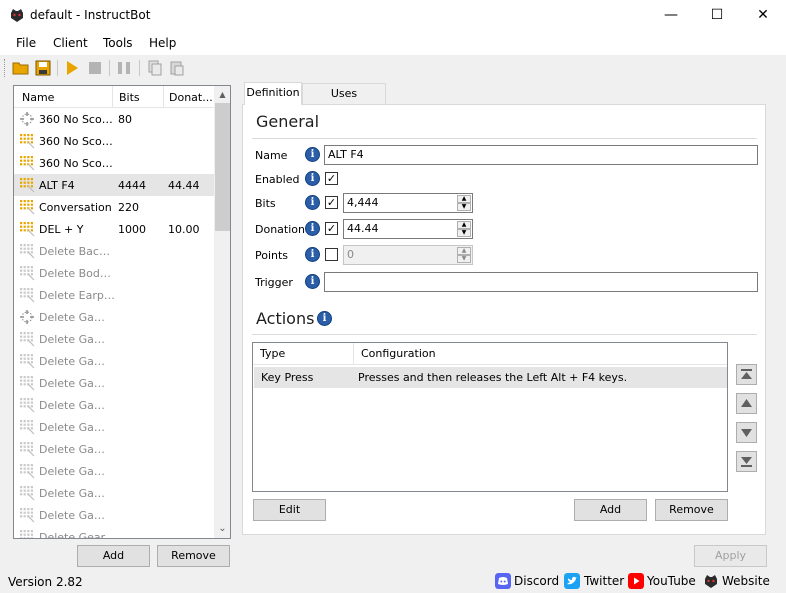 This screenshot has height=593, width=786. Describe the element at coordinates (289, 510) in the screenshot. I see `edit-action-button: Edit` at that location.